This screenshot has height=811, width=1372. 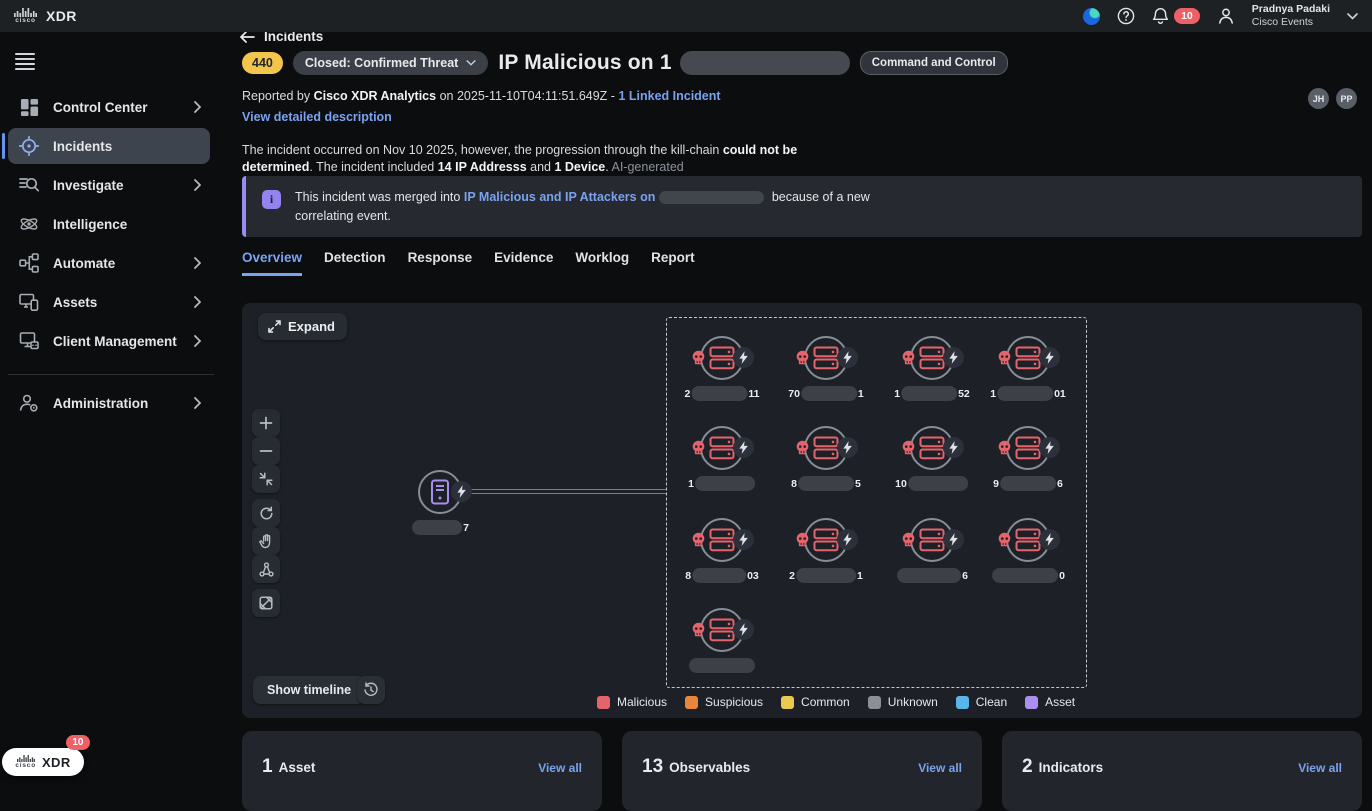 I want to click on chevron-right-icon, so click(x=197, y=107).